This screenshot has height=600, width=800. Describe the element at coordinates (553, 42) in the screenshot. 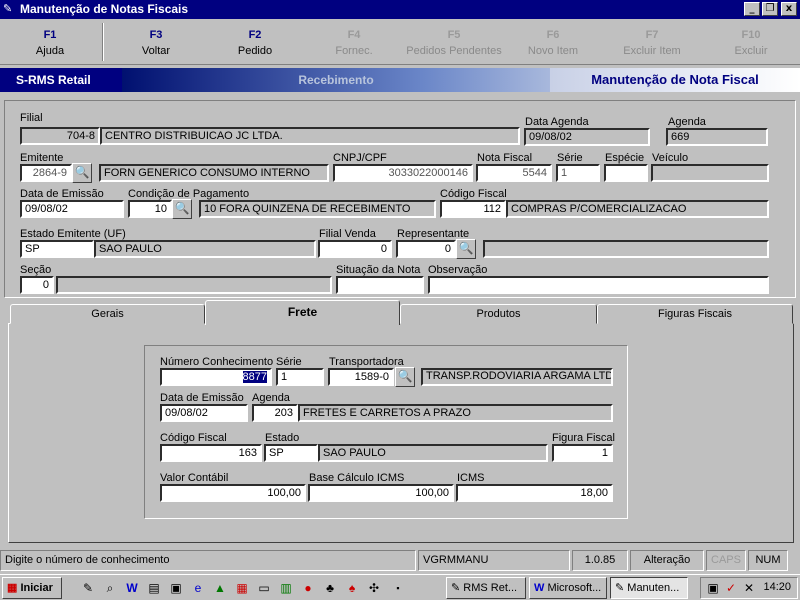

I see `fkey-new-item-button: F6 Novo Item` at that location.